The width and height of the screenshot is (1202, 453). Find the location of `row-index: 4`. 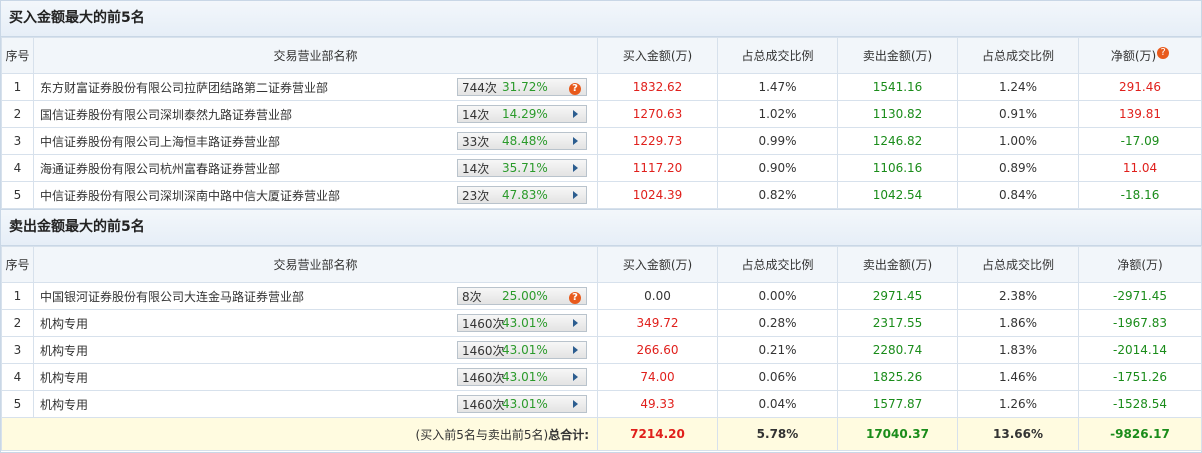

row-index: 4 is located at coordinates (17, 168).